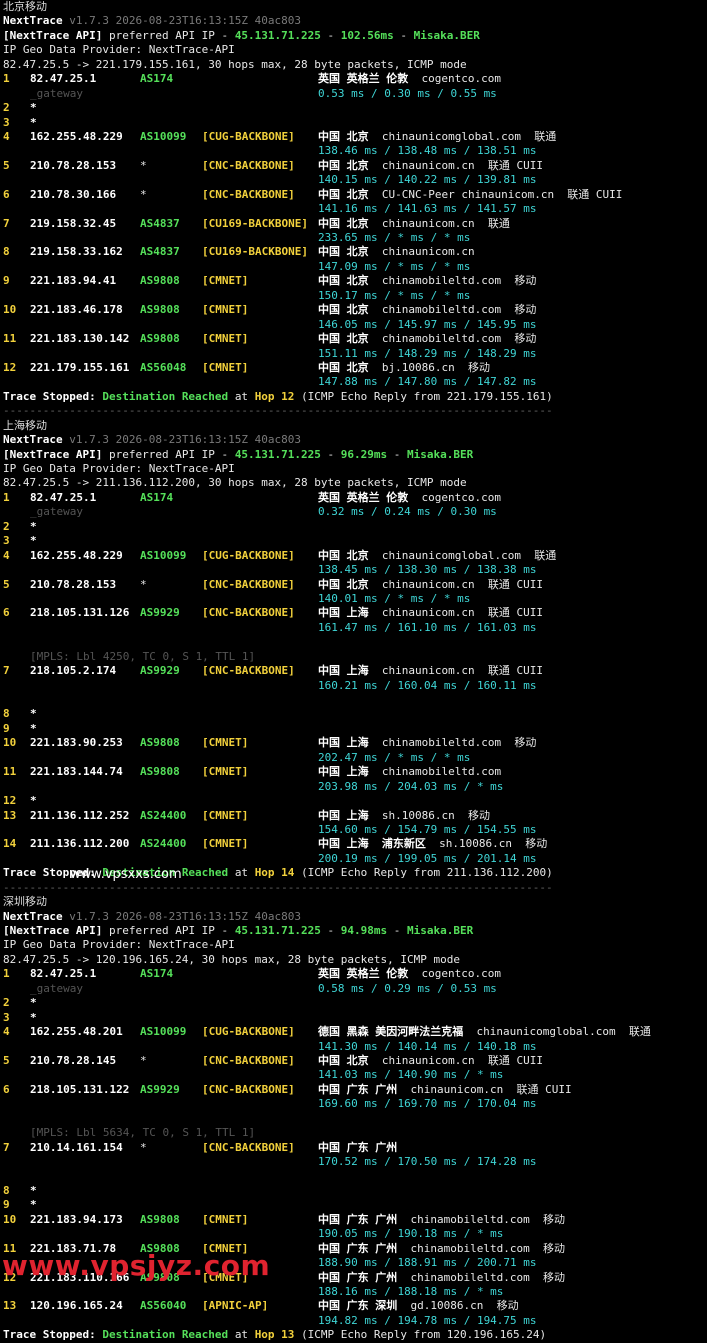 This screenshot has width=707, height=1343. I want to click on geo-provider-text: IP Geo Data Provider: NextTrace-API, so click(119, 50).